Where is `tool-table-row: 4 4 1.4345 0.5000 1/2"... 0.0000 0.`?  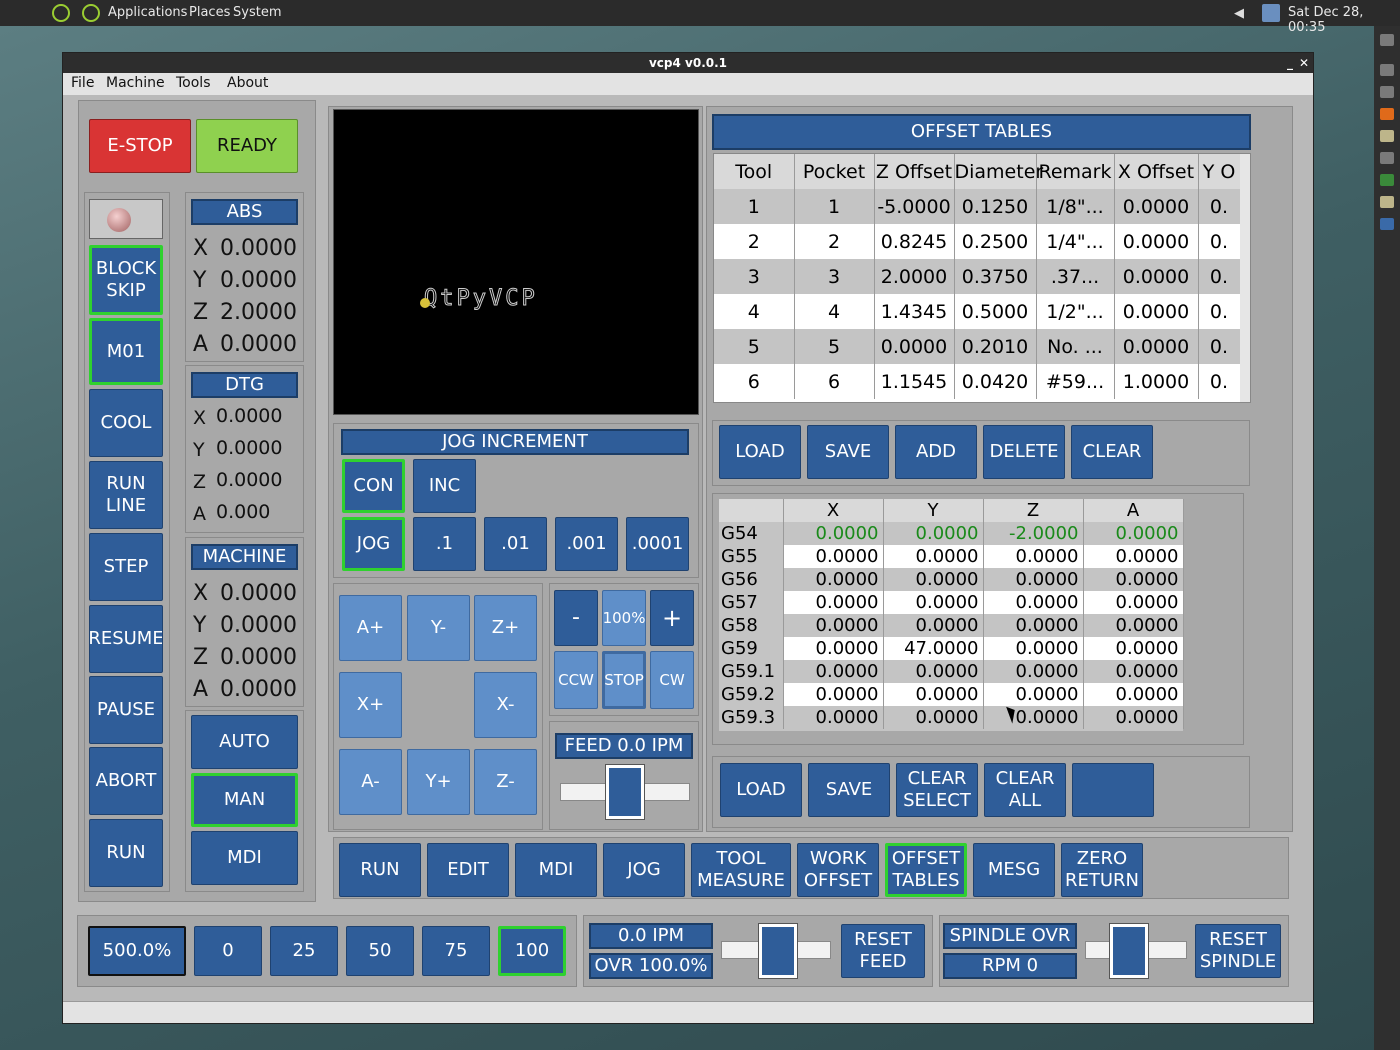
tool-table-row: 4 4 1.4345 0.5000 1/2"... 0.0000 0. is located at coordinates (977, 311).